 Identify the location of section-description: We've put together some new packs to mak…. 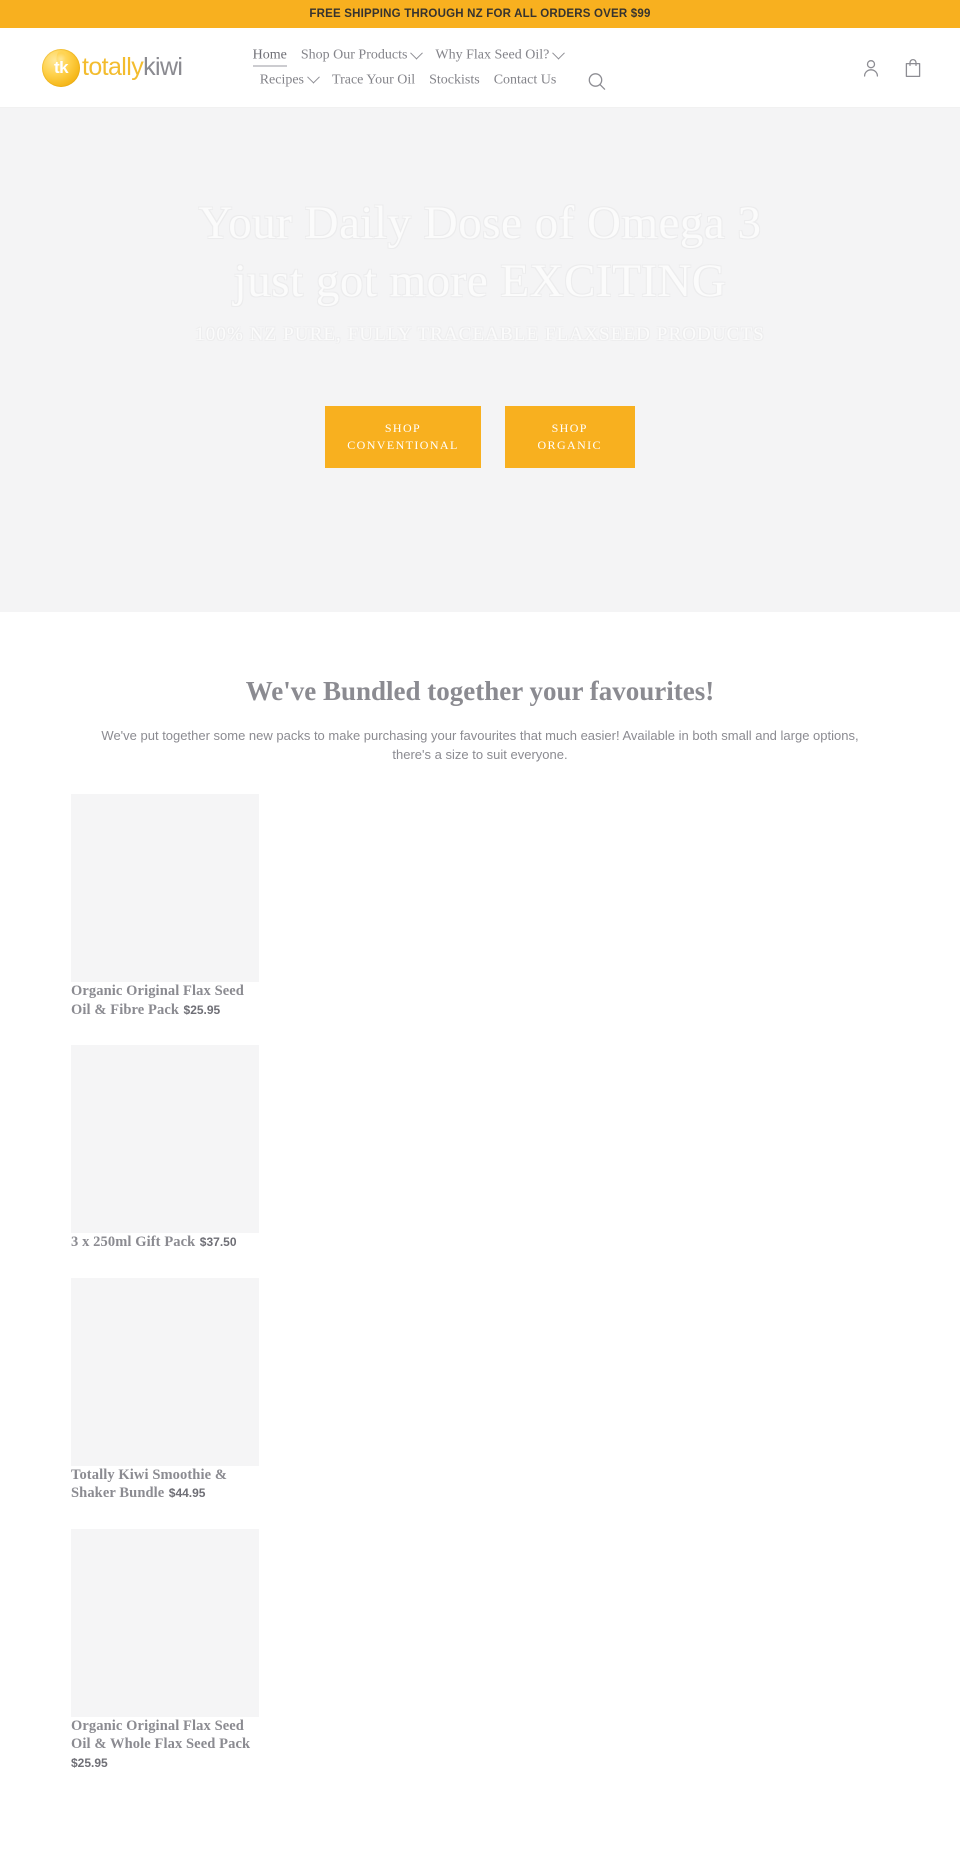
(480, 745).